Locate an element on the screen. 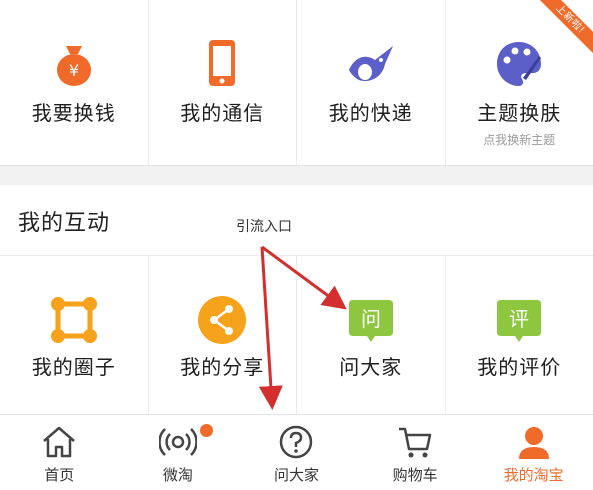  tab-weitao: 微淘 is located at coordinates (178, 452).